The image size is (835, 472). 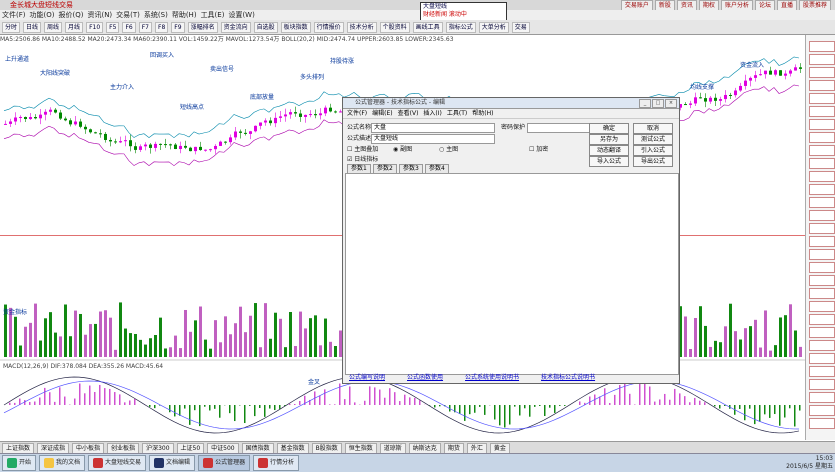 What do you see at coordinates (448, 149) in the screenshot?
I see `option-radio: ○ 主图` at bounding box center [448, 149].